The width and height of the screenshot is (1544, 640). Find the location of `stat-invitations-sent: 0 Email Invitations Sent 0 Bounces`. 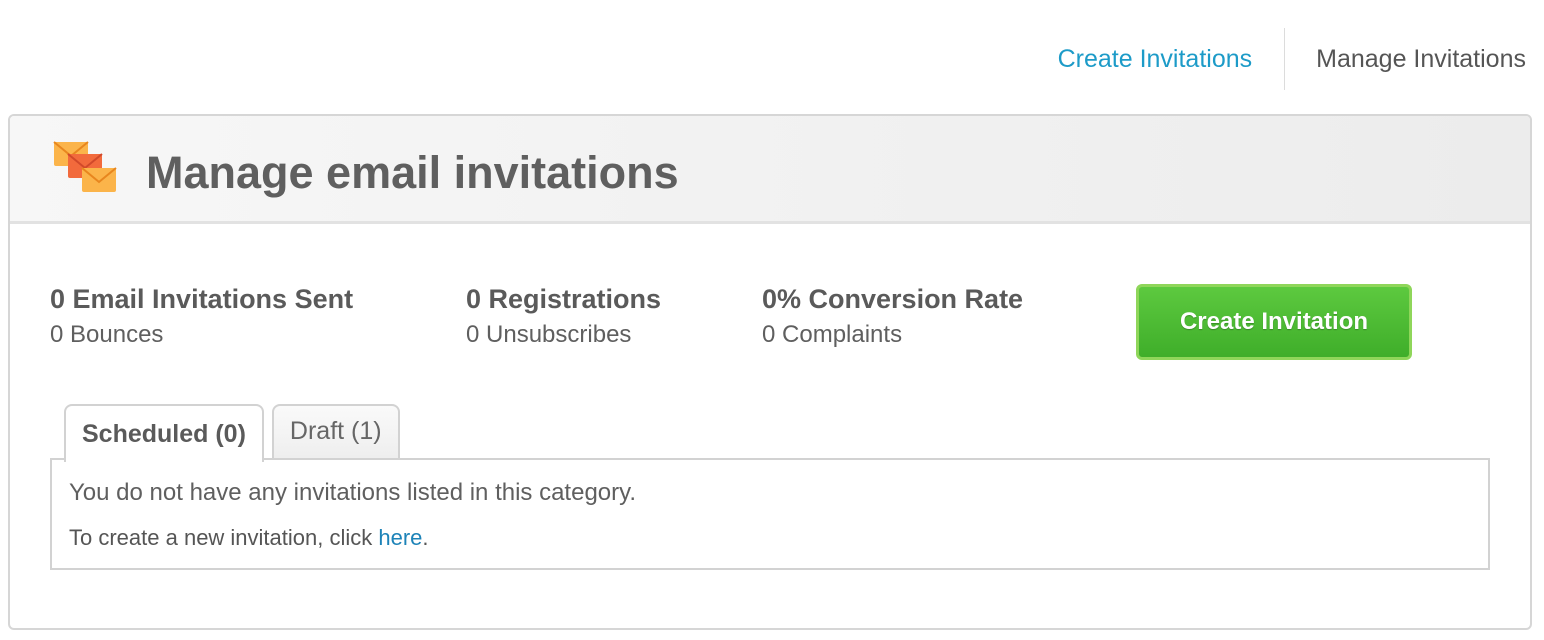

stat-invitations-sent: 0 Email Invitations Sent 0 Bounces is located at coordinates (201, 316).